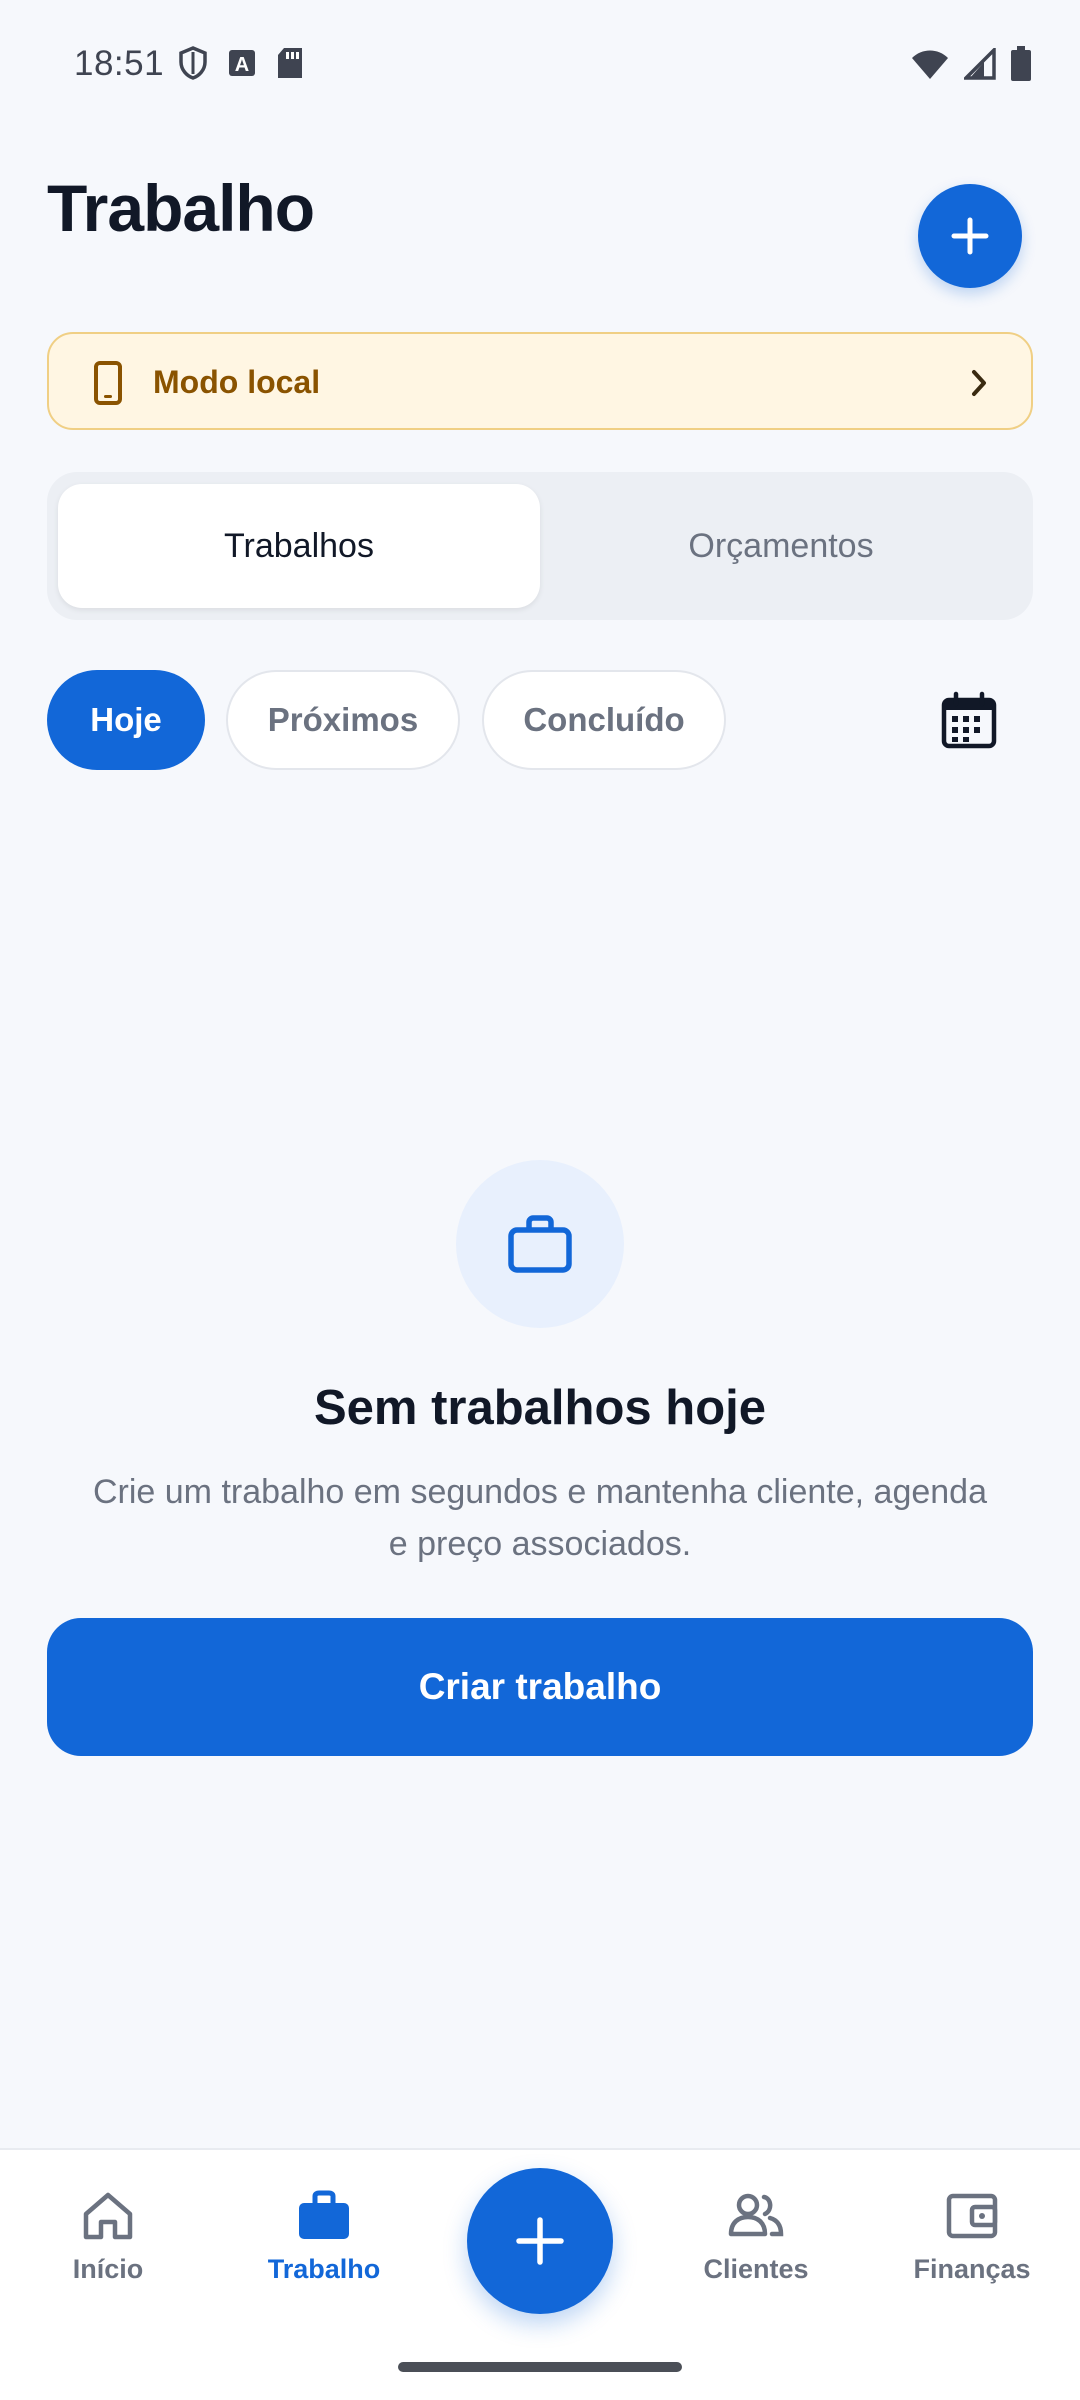 This screenshot has height=2400, width=1080. I want to click on calendar-button, so click(969, 721).